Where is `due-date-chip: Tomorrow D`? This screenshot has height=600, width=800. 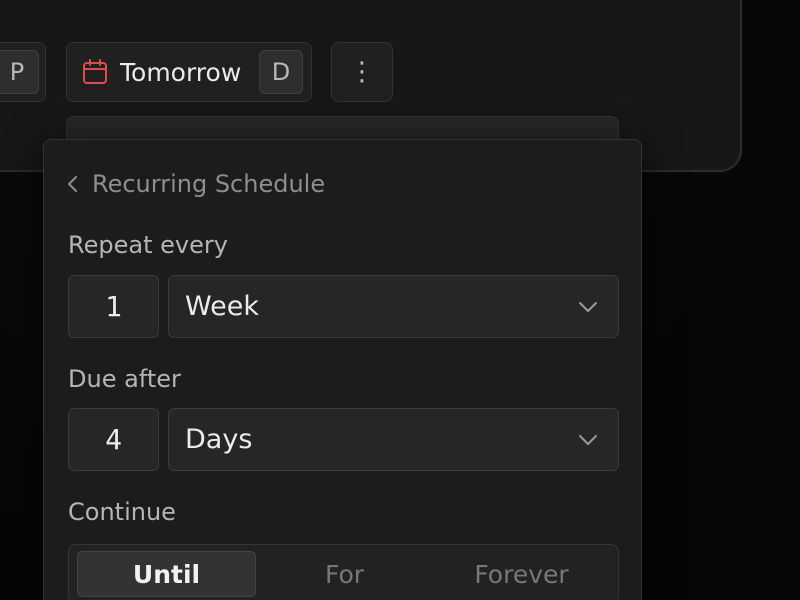 due-date-chip: Tomorrow D is located at coordinates (189, 72).